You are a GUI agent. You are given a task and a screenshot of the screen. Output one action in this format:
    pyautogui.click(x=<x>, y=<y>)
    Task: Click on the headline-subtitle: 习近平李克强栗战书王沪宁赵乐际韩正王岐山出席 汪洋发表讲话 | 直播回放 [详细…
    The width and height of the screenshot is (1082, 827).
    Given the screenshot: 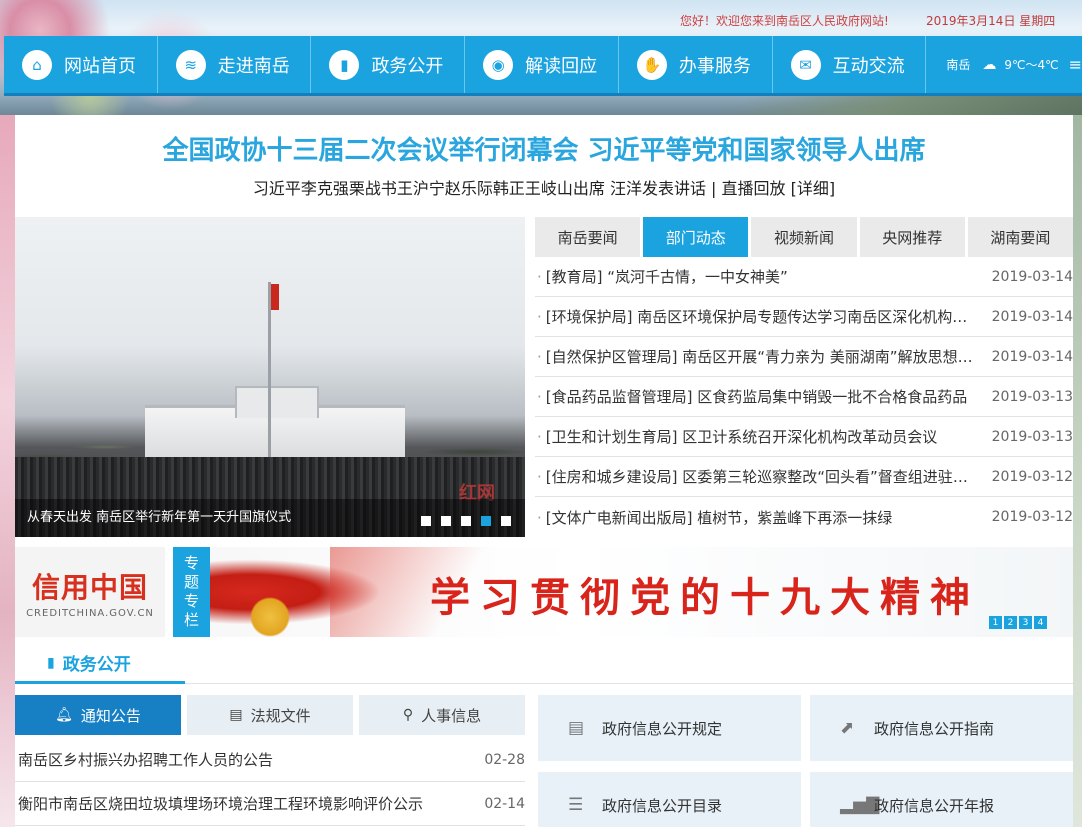 What is the action you would take?
    pyautogui.click(x=544, y=187)
    